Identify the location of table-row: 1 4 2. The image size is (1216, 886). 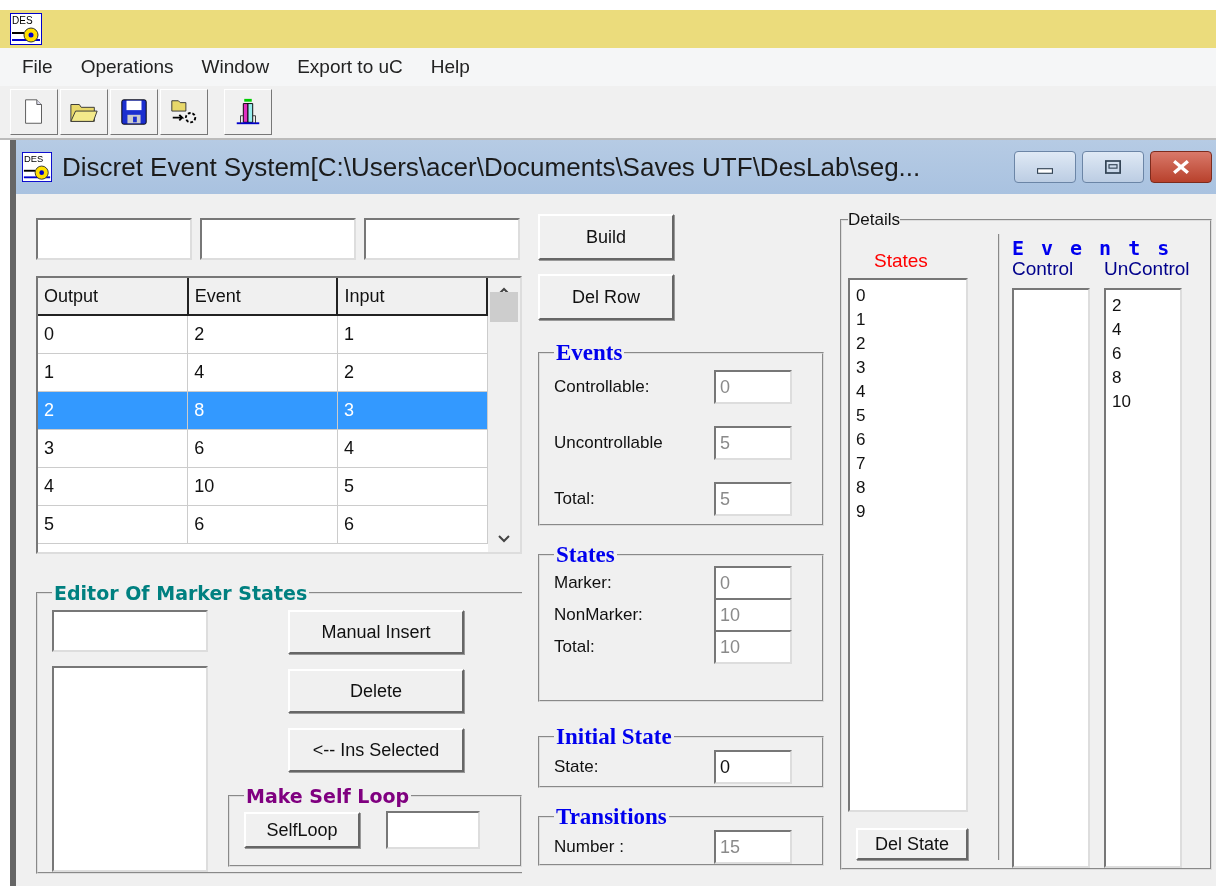
(263, 372).